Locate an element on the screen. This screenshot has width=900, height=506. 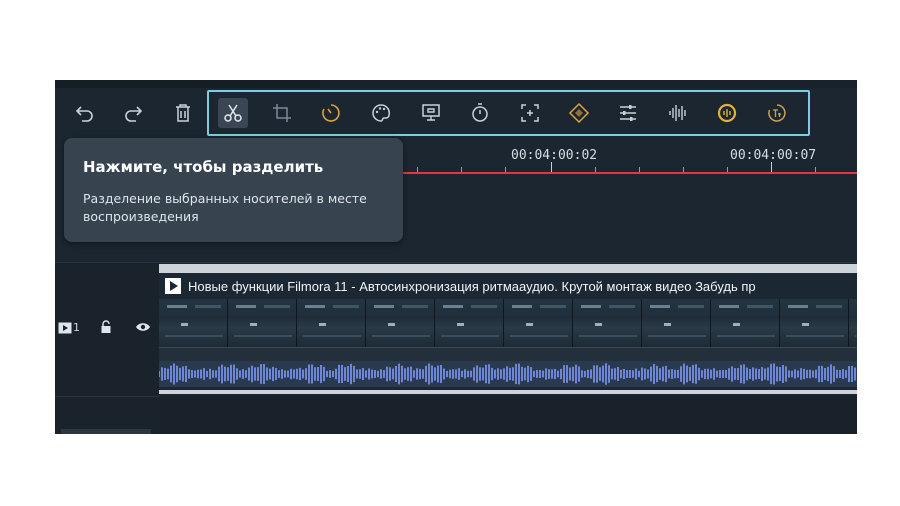
split-button is located at coordinates (233, 113).